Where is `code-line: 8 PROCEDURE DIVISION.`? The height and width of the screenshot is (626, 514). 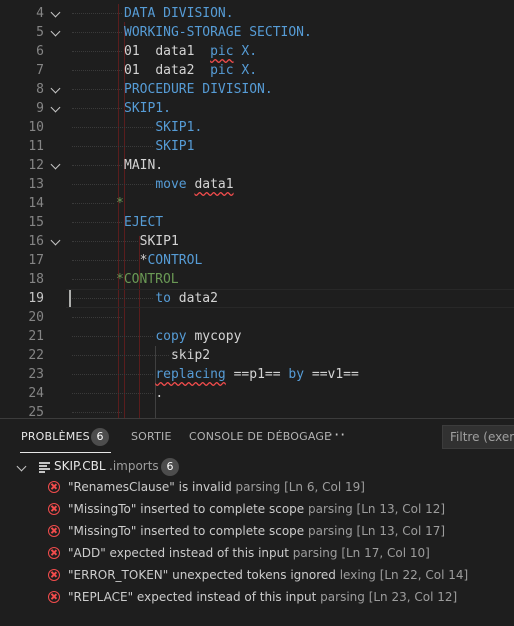 code-line: 8 PROCEDURE DIVISION. is located at coordinates (257, 89).